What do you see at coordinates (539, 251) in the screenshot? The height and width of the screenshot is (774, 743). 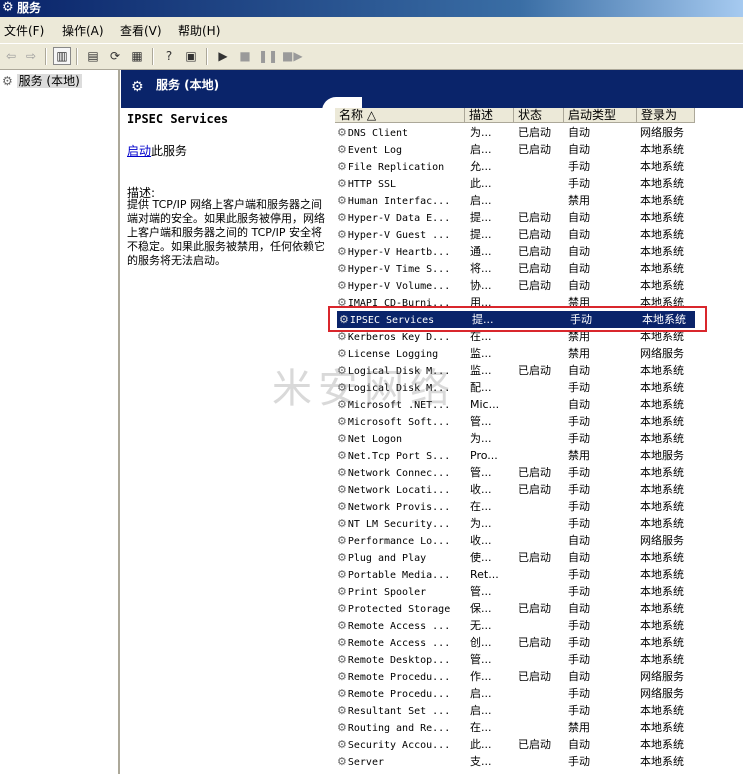 I see `service-row: ⚙Hyper-V Heartb... 通... 已启动 自动 本地系统` at bounding box center [539, 251].